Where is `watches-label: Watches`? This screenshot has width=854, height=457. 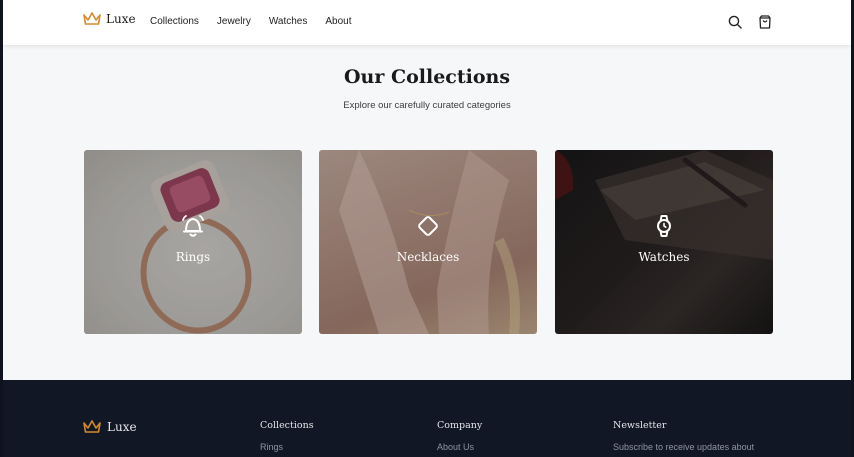 watches-label: Watches is located at coordinates (664, 257).